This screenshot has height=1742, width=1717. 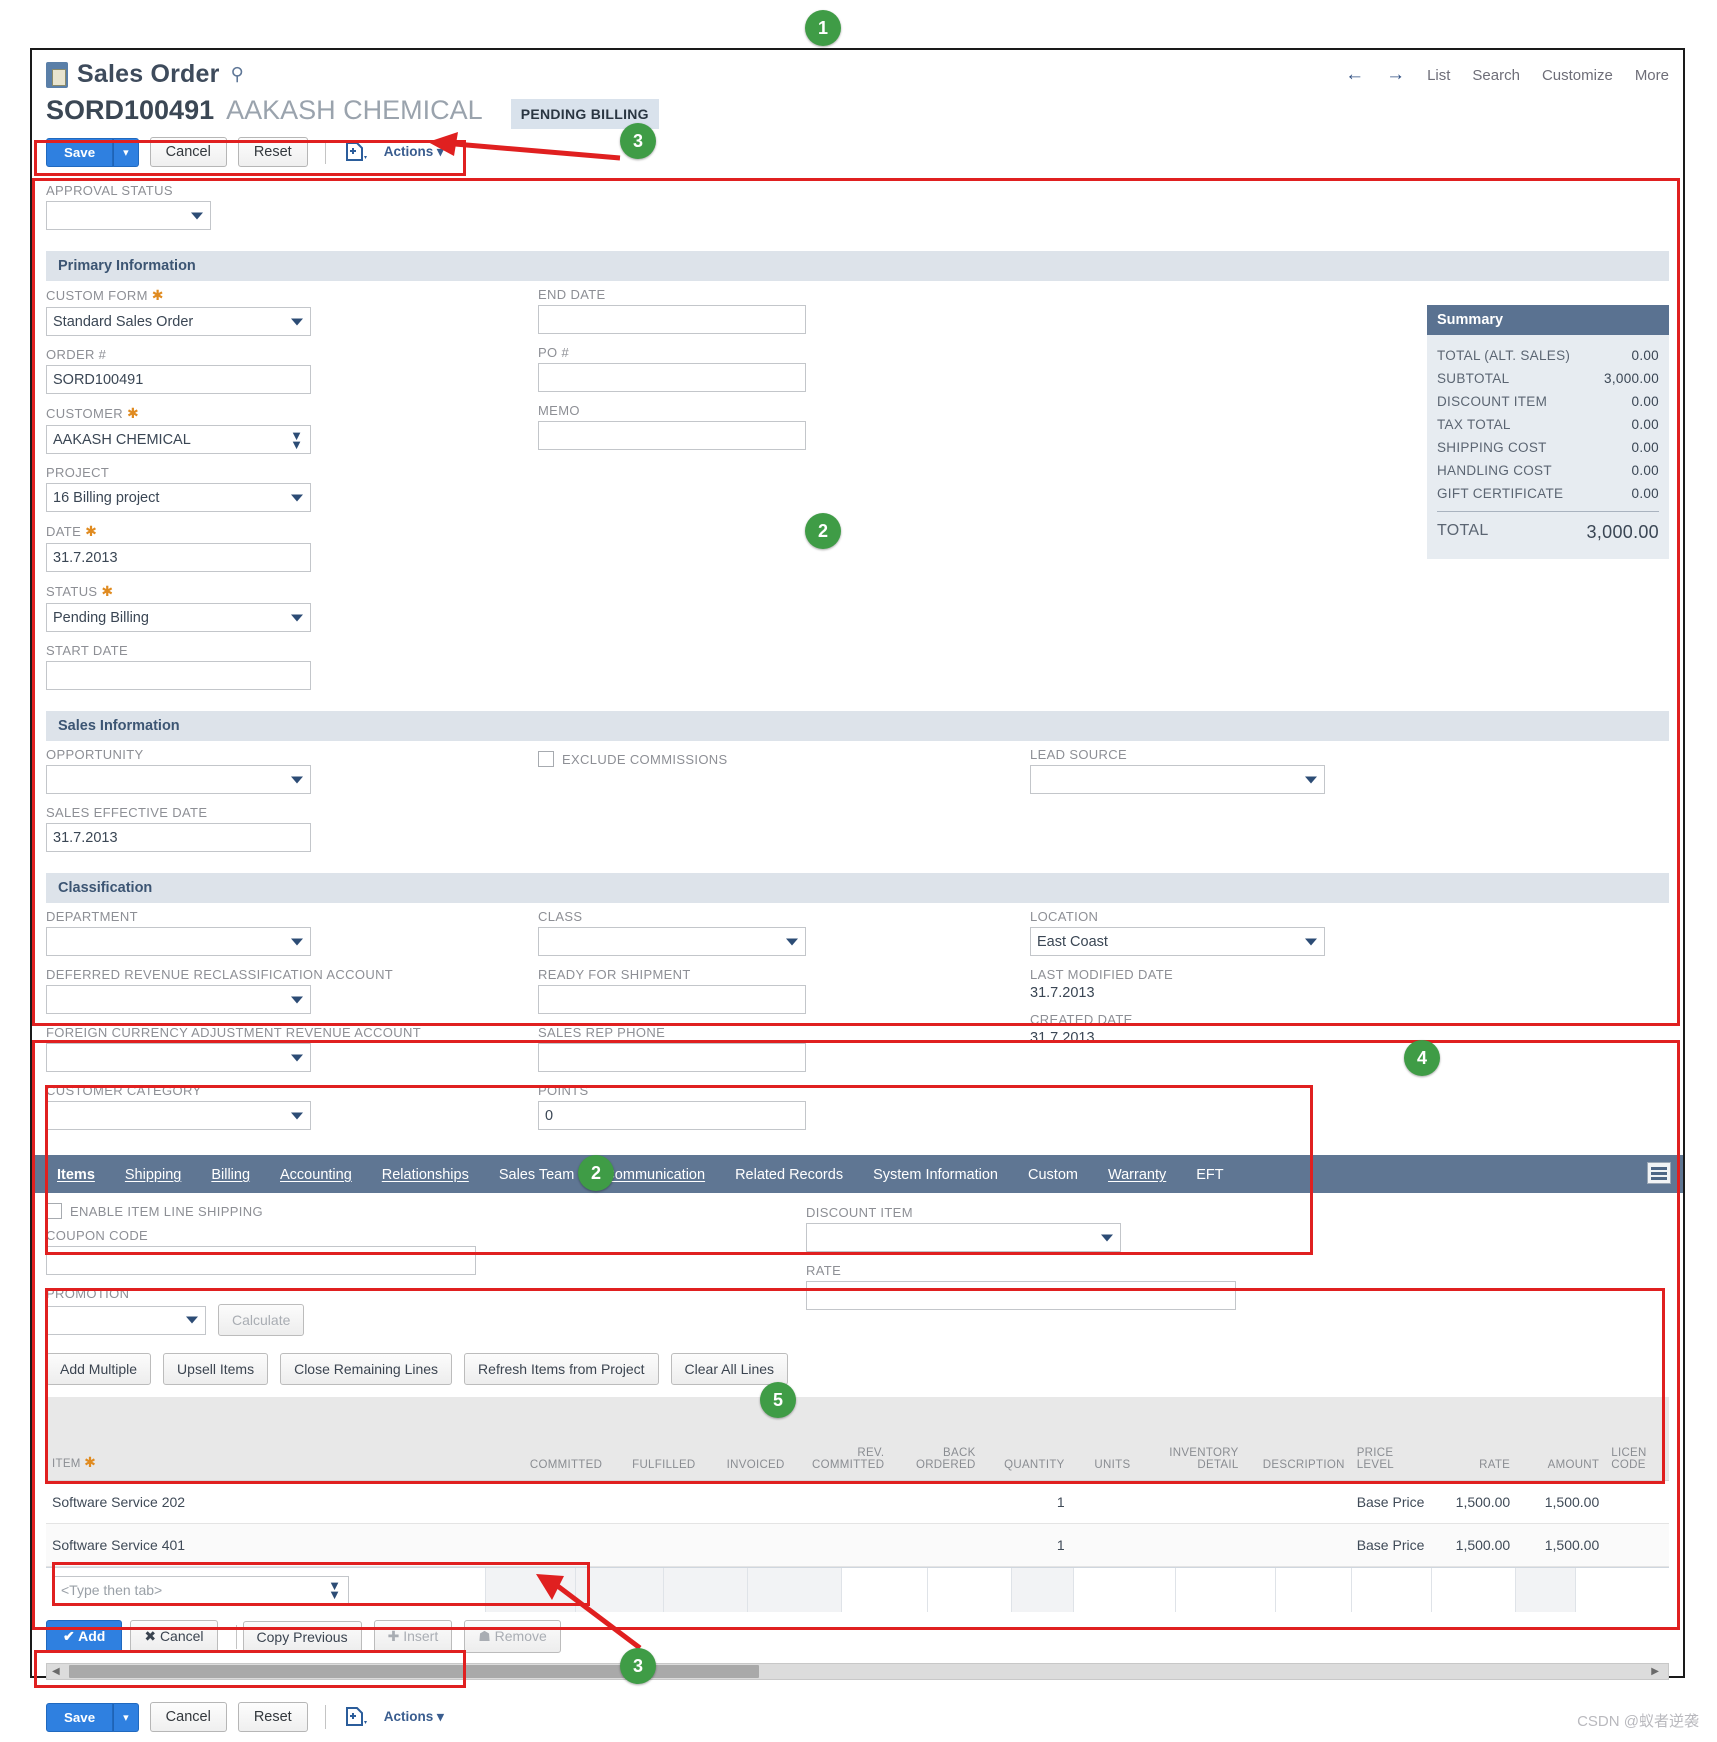 What do you see at coordinates (746, 1461) in the screenshot?
I see `col-invoiced: INVOICED` at bounding box center [746, 1461].